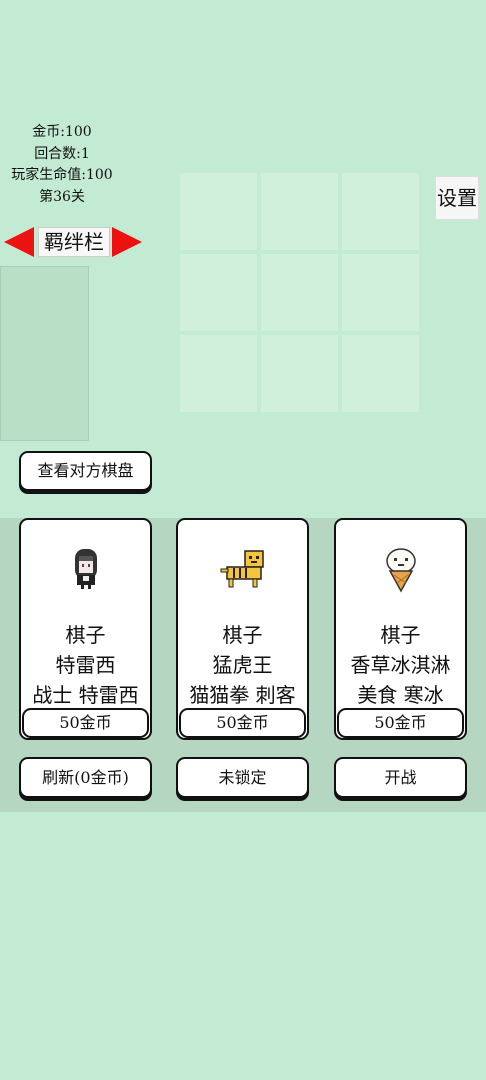 The image size is (486, 1080). I want to click on round-count: 回合数:1, so click(62, 153).